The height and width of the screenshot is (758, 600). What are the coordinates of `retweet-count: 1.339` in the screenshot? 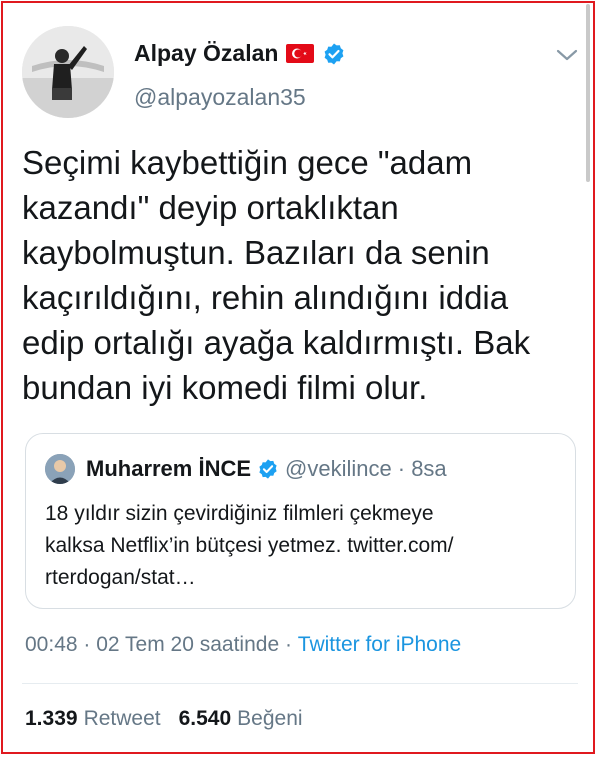 It's located at (51, 719).